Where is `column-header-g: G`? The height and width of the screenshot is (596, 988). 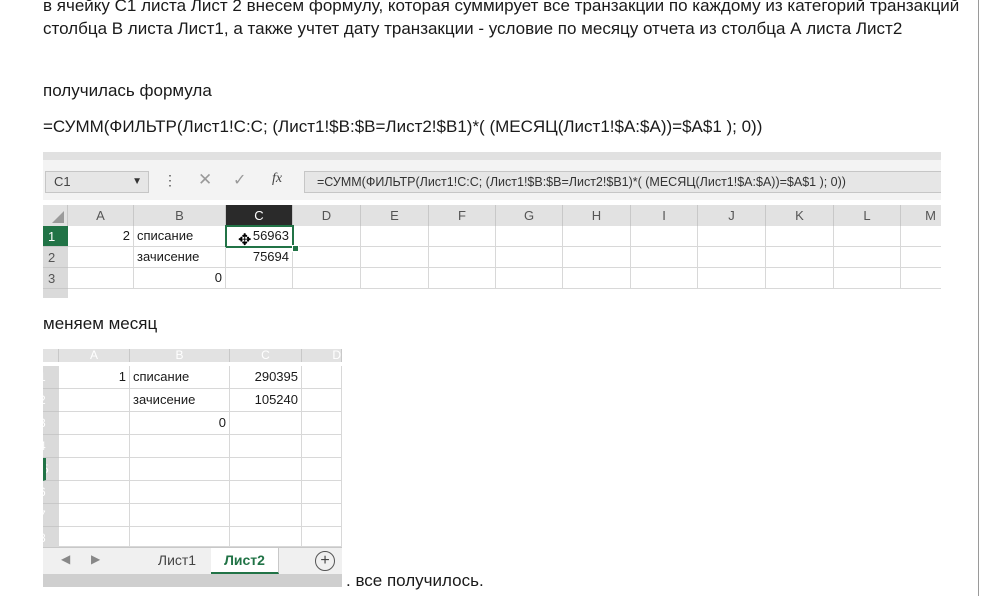 column-header-g: G is located at coordinates (529, 215).